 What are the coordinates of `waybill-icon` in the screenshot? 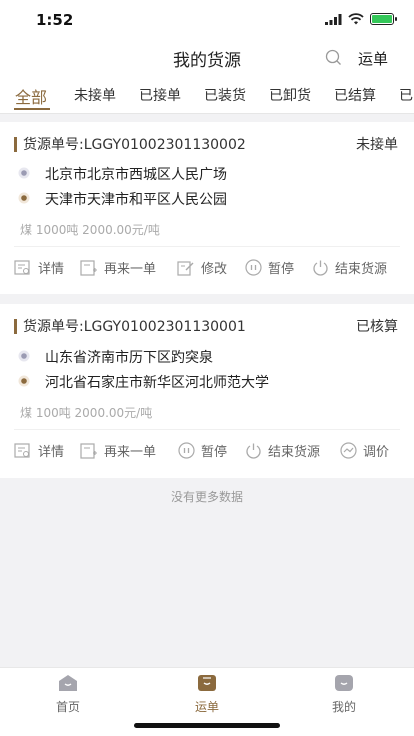 It's located at (207, 683).